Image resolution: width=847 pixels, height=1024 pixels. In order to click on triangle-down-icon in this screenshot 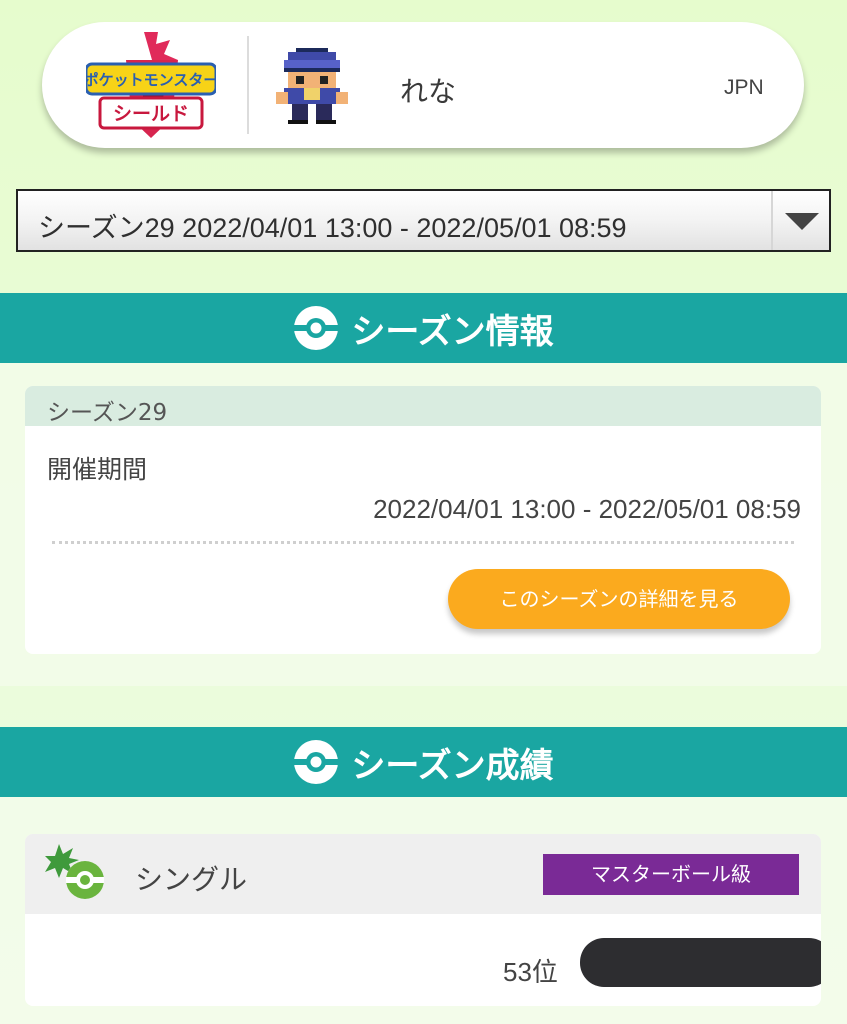, I will do `click(802, 221)`.